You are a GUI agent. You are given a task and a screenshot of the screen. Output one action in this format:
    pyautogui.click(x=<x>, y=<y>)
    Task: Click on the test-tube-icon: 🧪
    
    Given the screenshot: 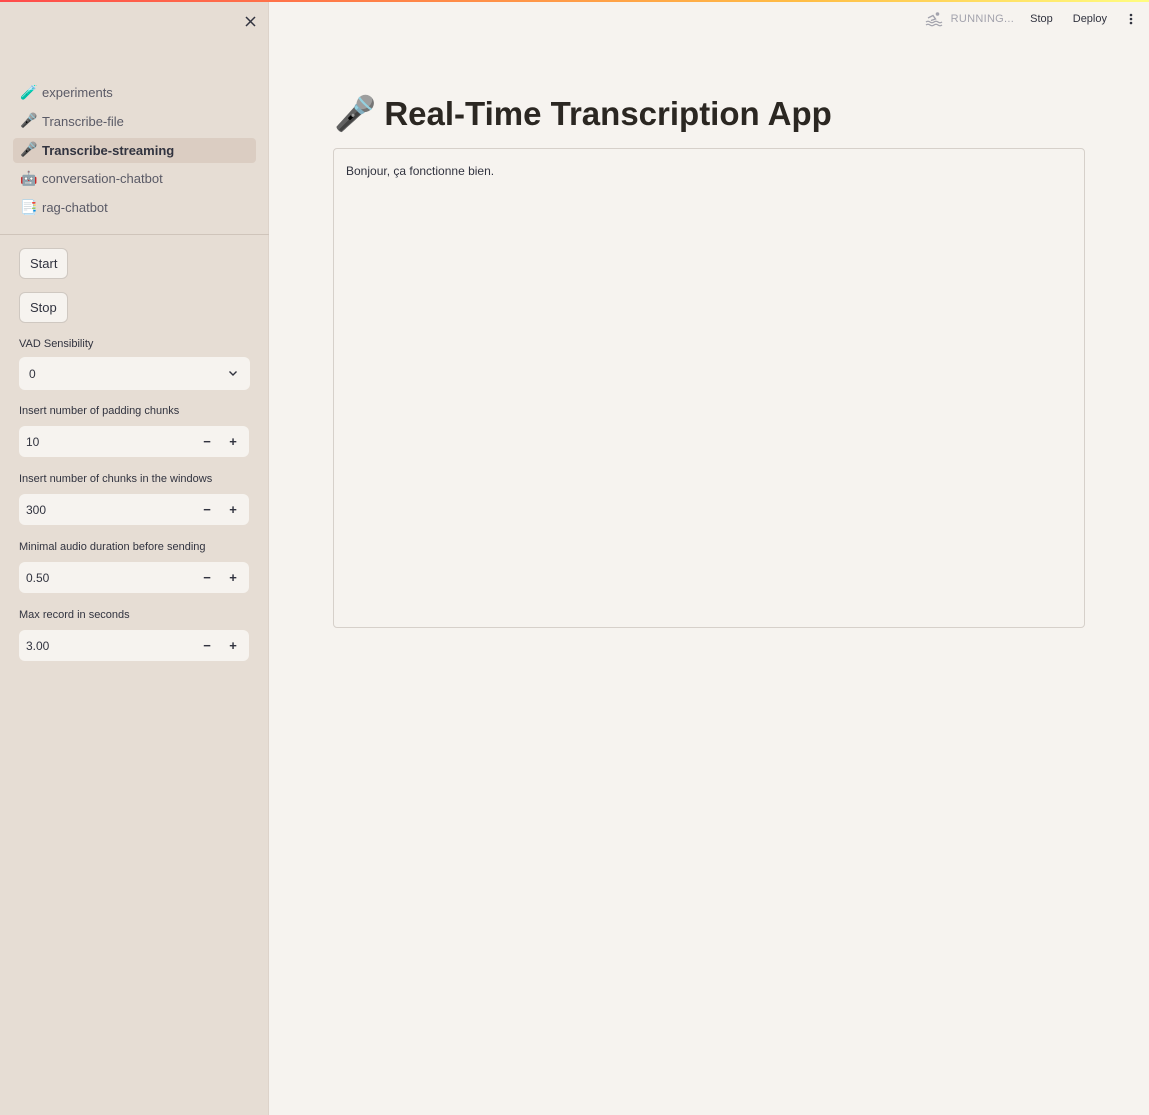 What is the action you would take?
    pyautogui.click(x=29, y=92)
    